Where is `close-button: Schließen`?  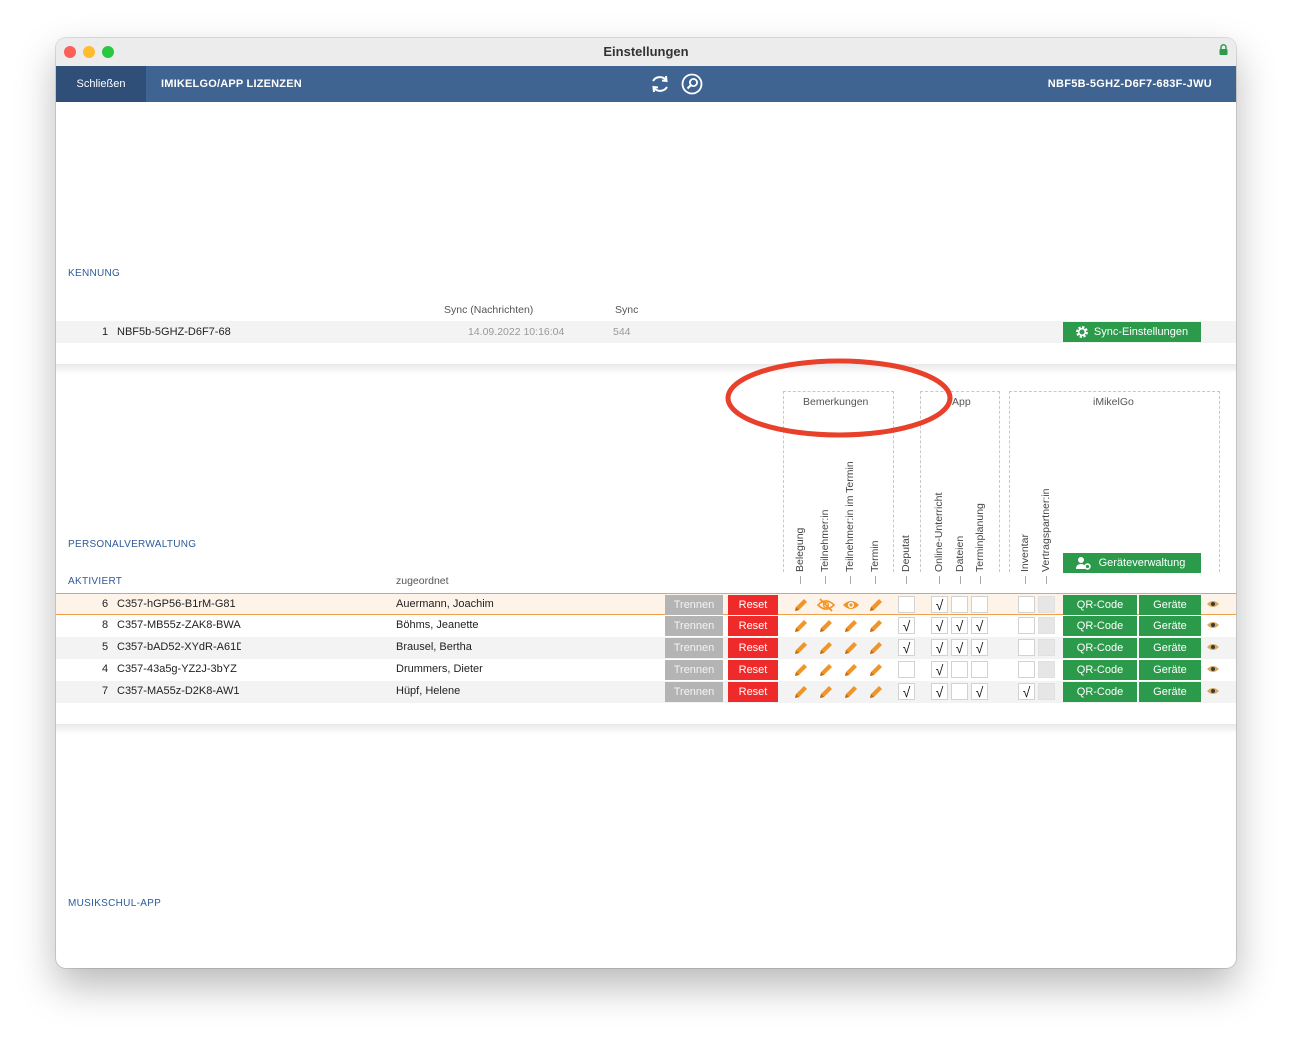
close-button: Schließen is located at coordinates (101, 84).